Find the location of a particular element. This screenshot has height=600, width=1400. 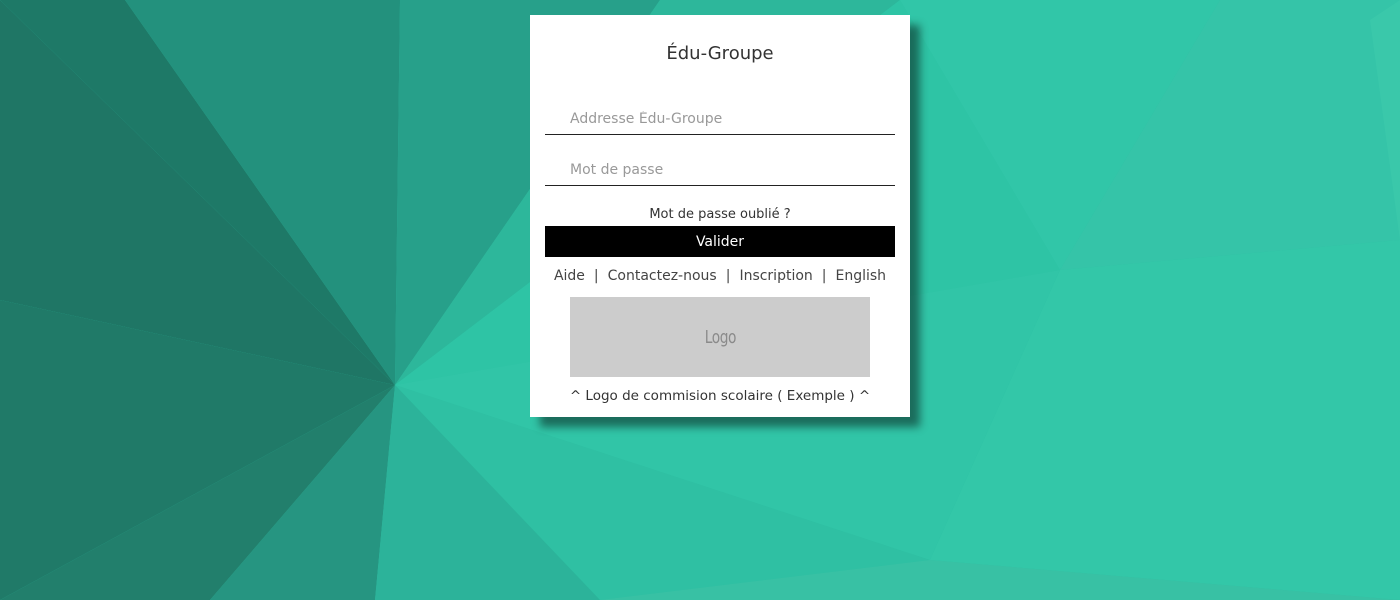

caption-suffix: ) ^ is located at coordinates (857, 396).